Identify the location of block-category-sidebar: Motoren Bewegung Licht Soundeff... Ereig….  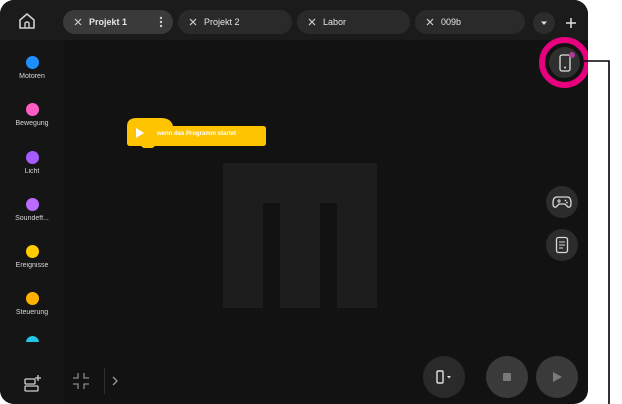
(32, 222).